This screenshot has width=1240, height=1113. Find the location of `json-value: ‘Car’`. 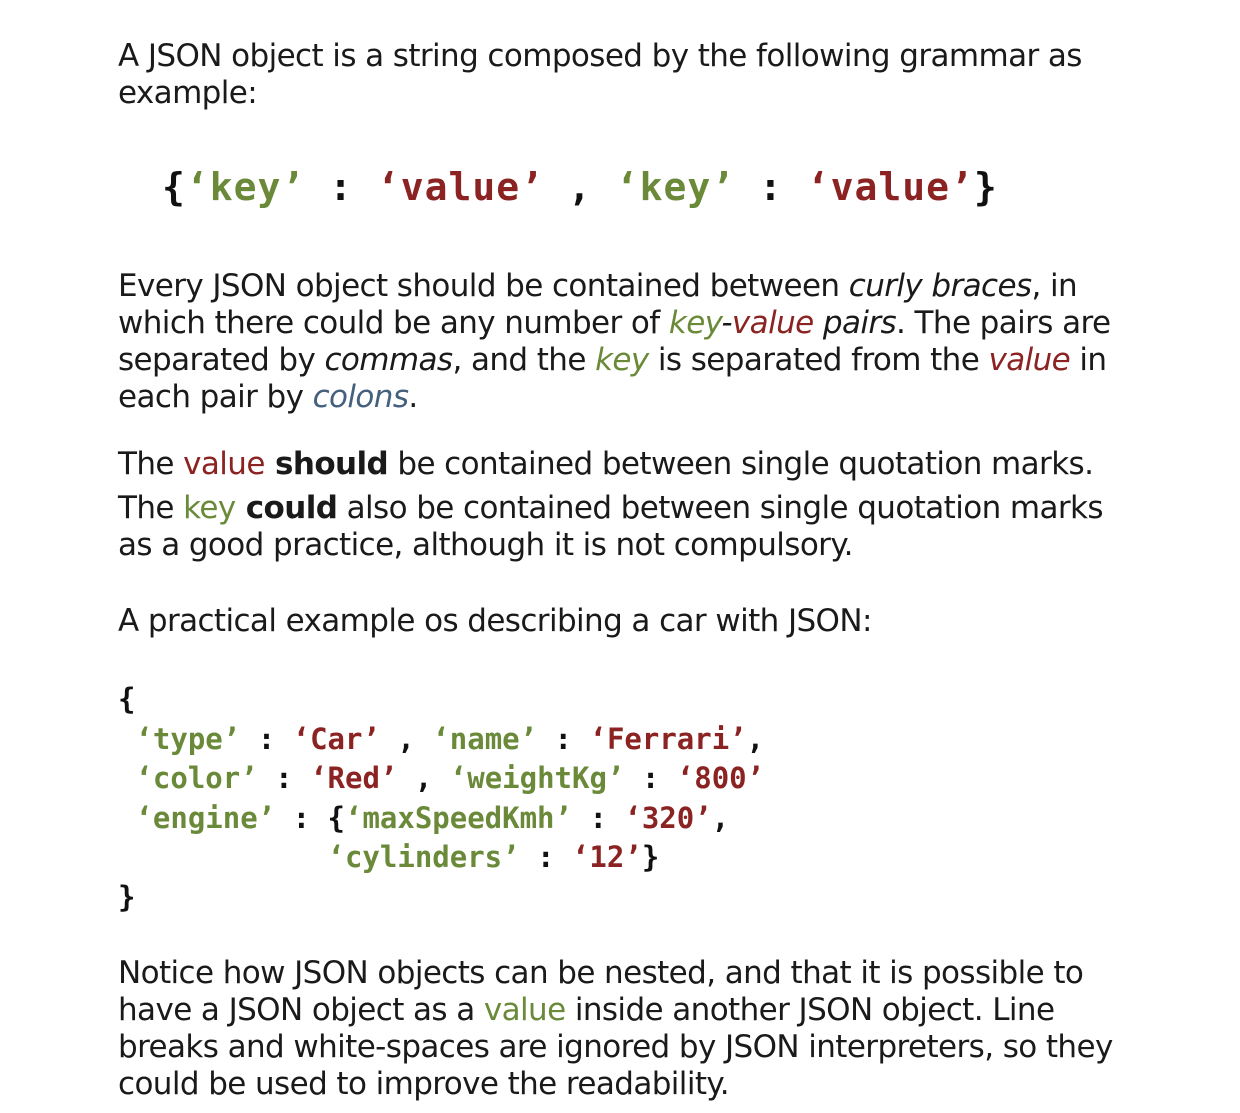

json-value: ‘Car’ is located at coordinates (336, 738).